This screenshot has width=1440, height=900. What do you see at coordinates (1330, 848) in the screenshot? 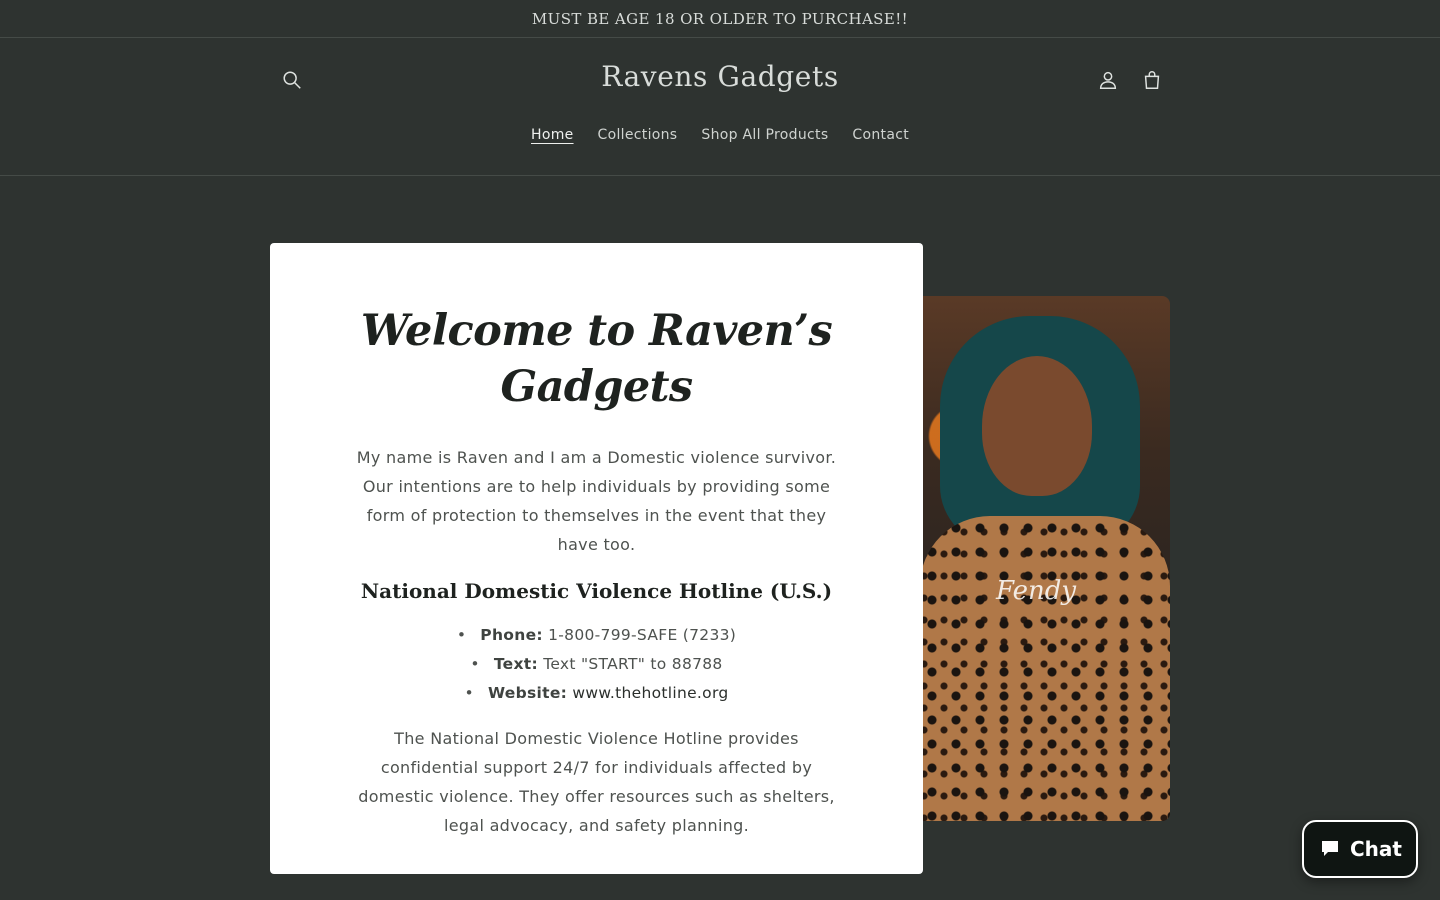
I see `chat-bubble-icon` at bounding box center [1330, 848].